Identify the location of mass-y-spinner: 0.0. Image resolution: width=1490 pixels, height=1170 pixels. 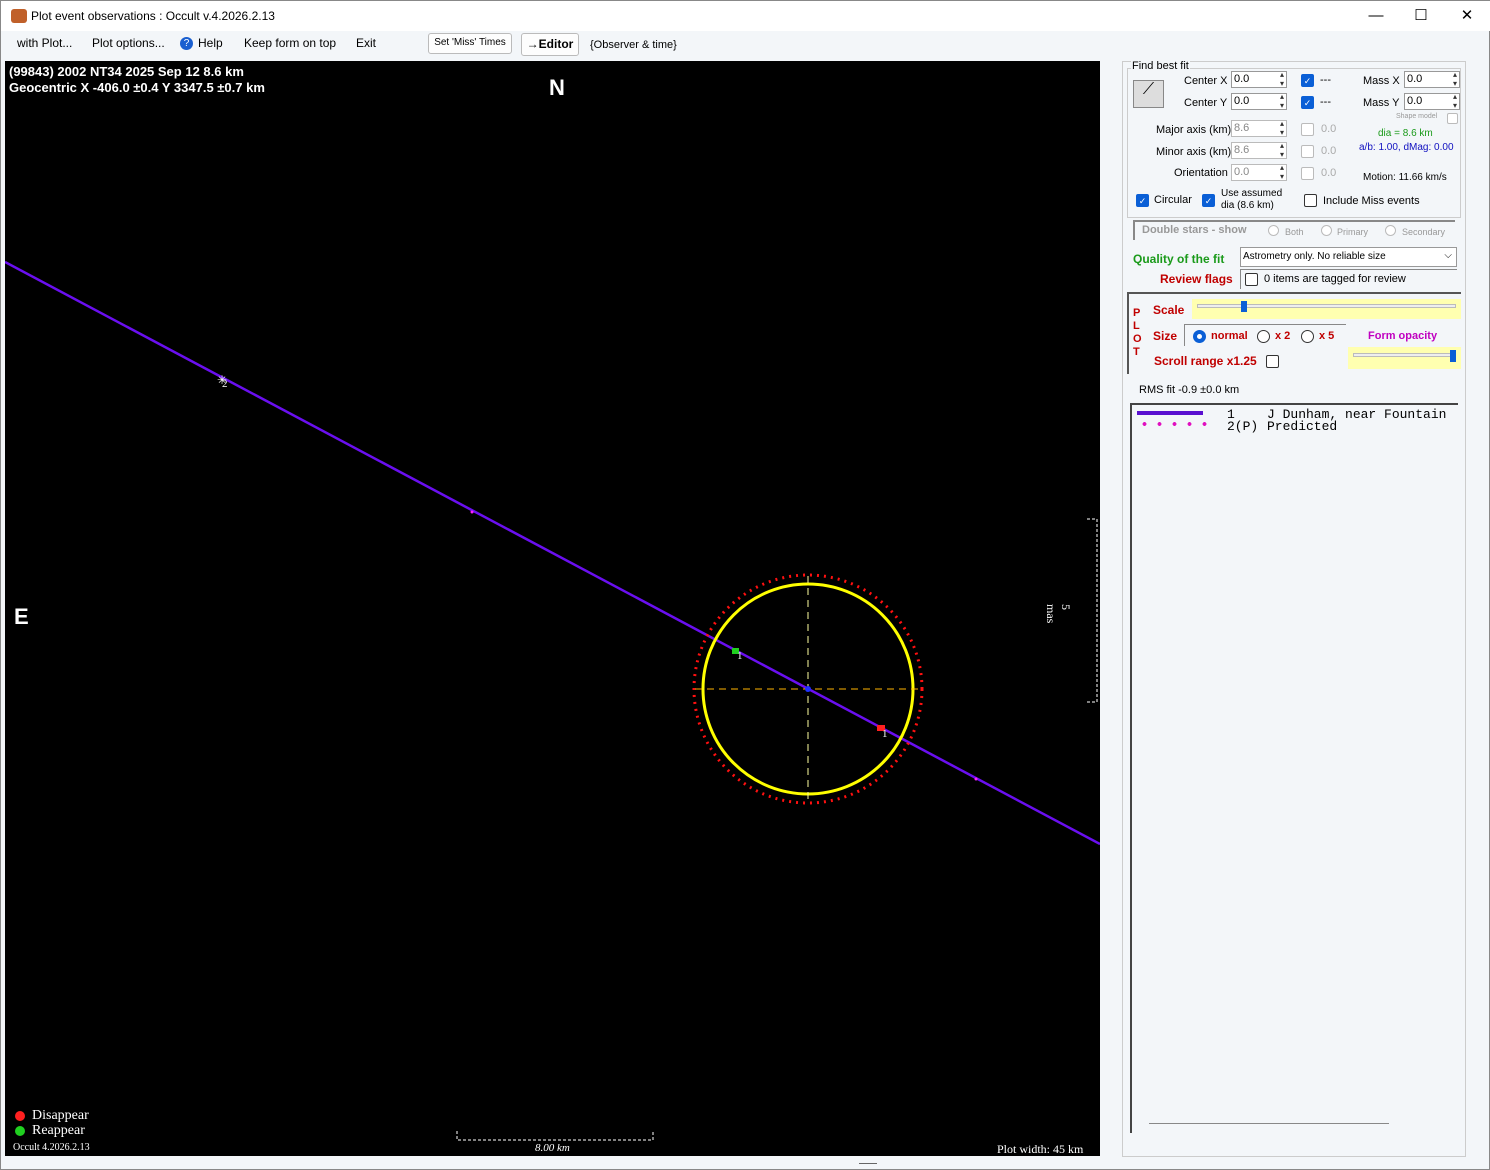
(1432, 101).